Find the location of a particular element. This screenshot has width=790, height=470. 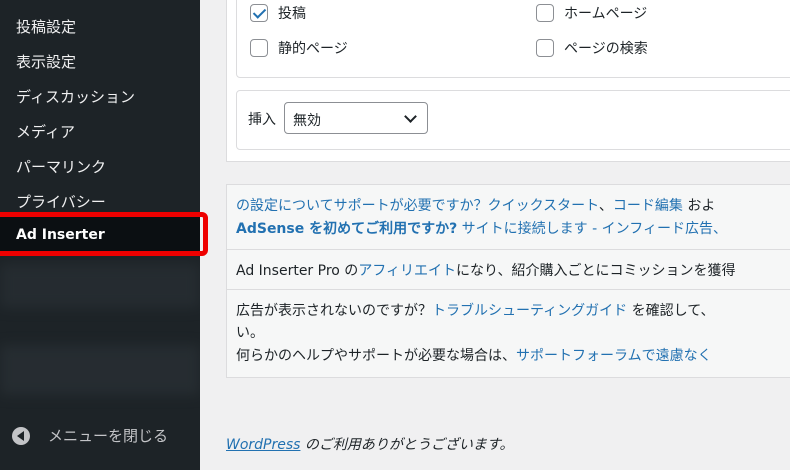

help-text: およ is located at coordinates (699, 206).